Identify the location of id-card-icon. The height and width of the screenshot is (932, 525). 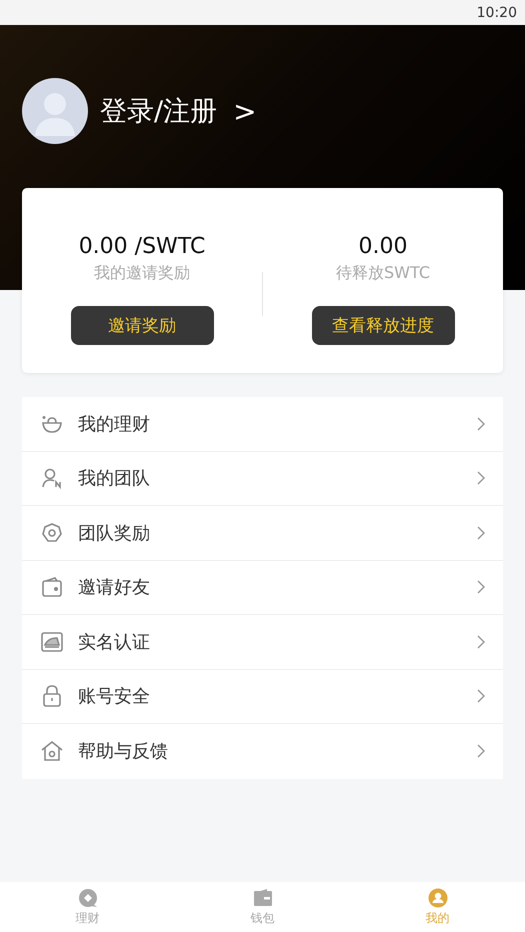
(52, 642).